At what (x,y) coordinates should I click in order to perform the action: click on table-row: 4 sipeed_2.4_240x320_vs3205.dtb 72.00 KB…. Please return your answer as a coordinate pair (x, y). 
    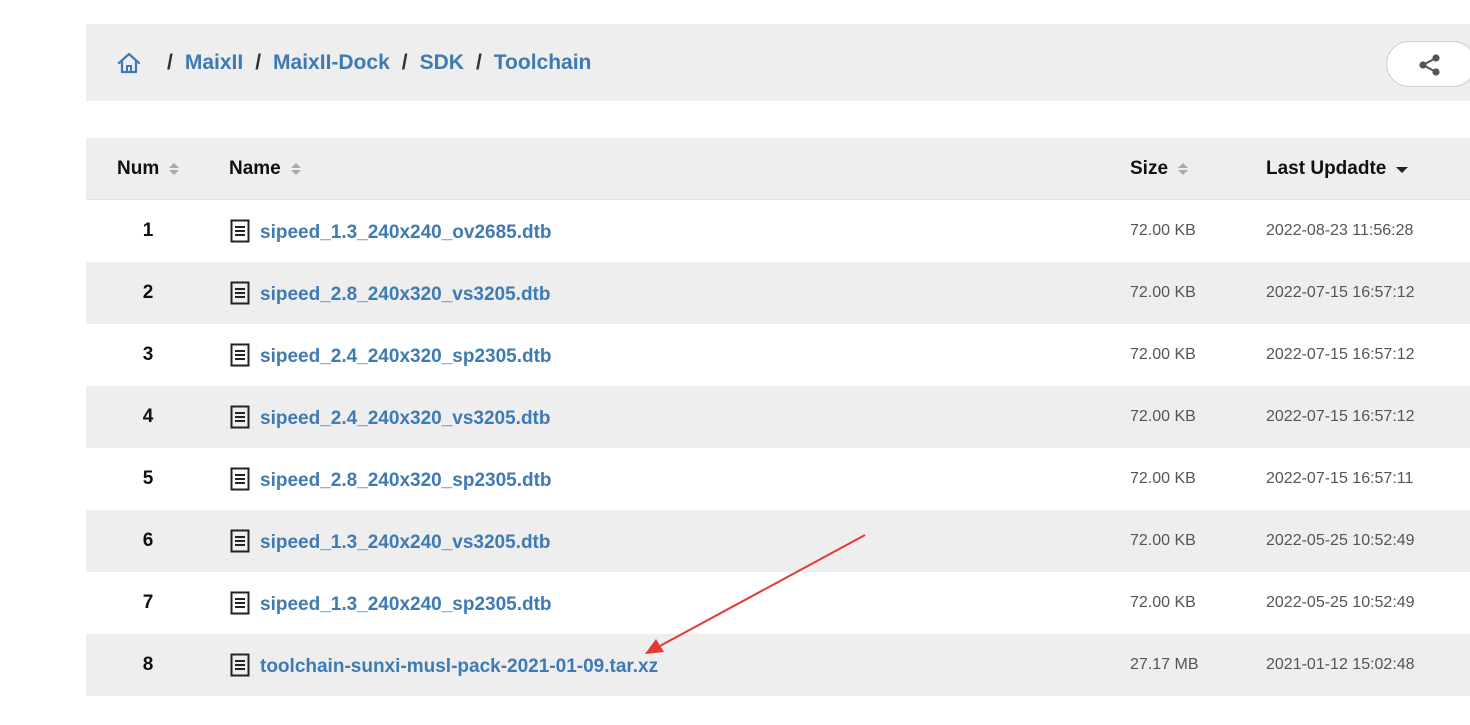
    Looking at the image, I should click on (778, 417).